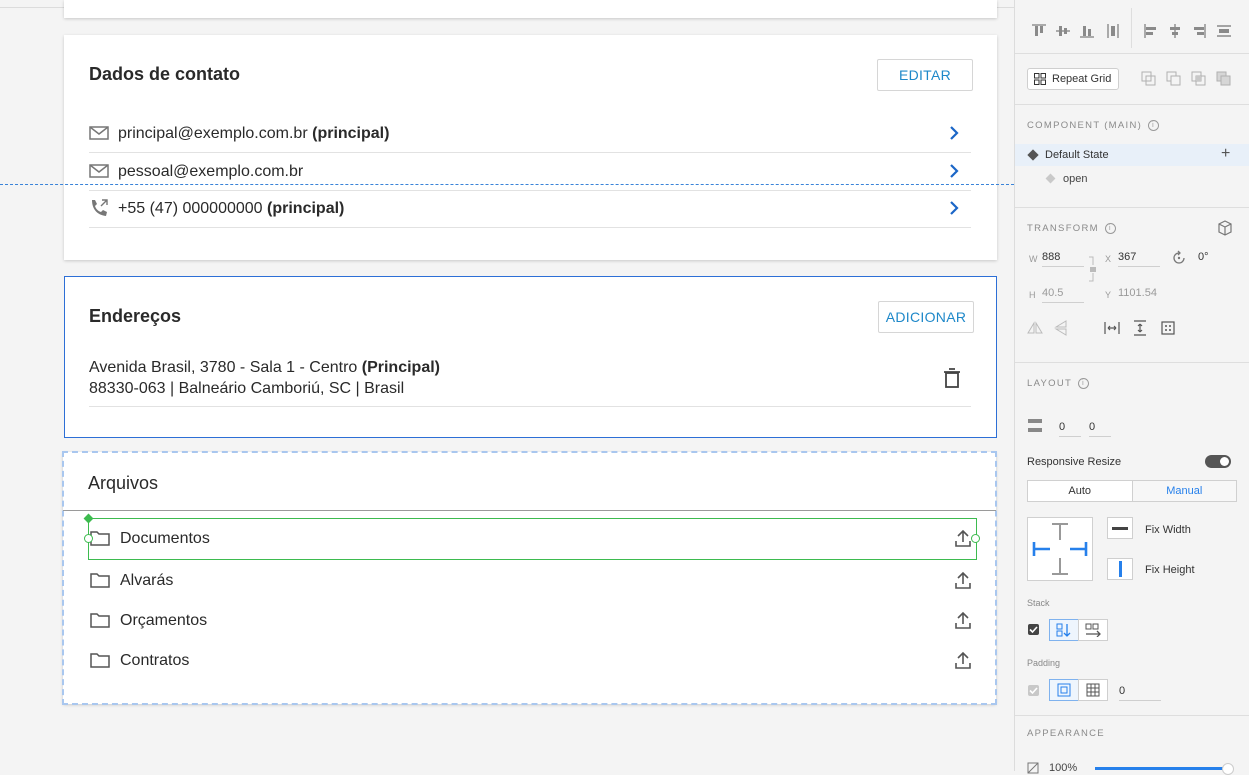  I want to click on responsive-resize-toggle, so click(1218, 461).